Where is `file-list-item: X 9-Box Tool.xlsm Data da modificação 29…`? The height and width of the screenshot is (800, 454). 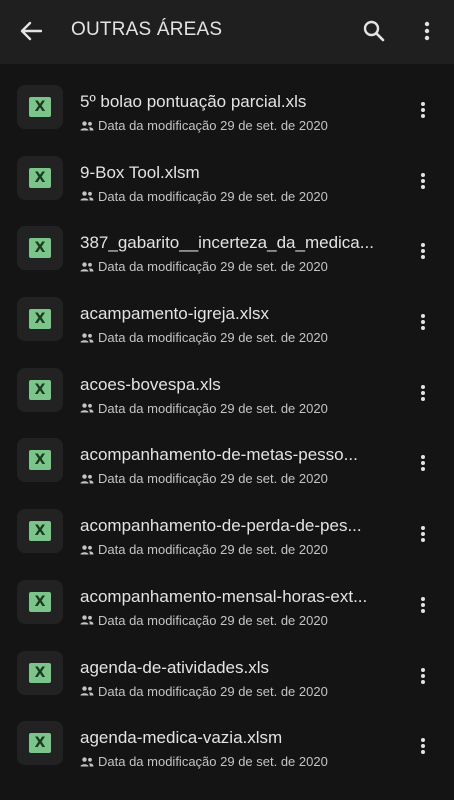
file-list-item: X 9-Box Tool.xlsm Data da modificação 29… is located at coordinates (227, 178).